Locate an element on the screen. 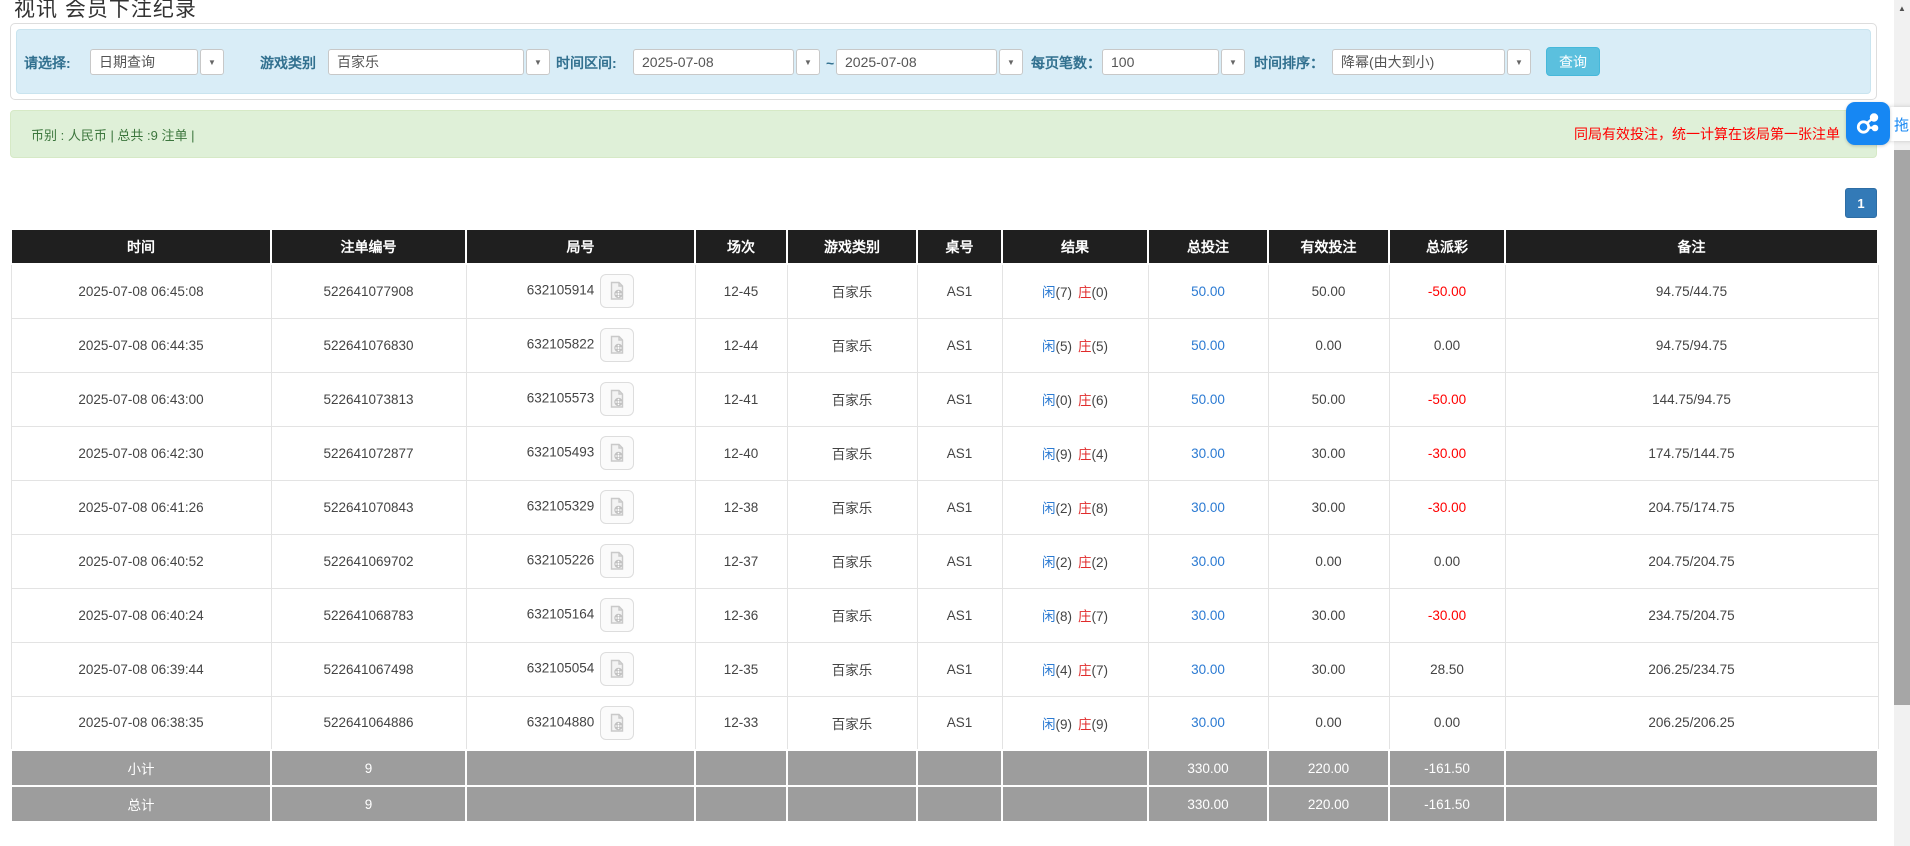 Image resolution: width=1910 pixels, height=846 pixels. cloud-share-icon is located at coordinates (1868, 123).